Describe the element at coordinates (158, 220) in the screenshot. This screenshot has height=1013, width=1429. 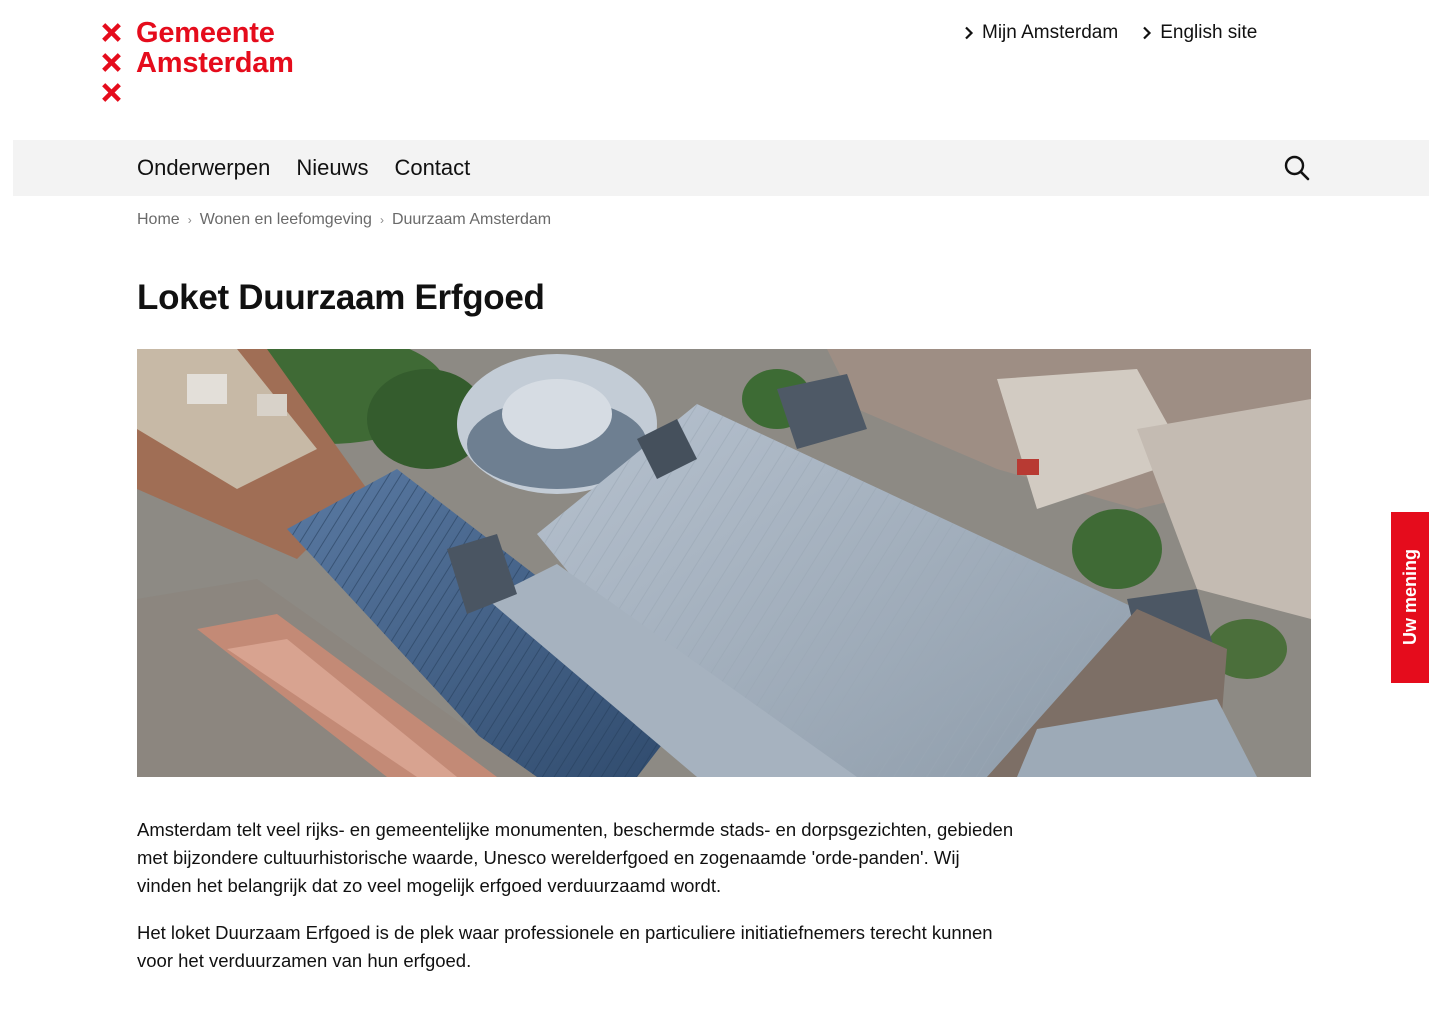
I see `breadcrumb-home: Home` at that location.